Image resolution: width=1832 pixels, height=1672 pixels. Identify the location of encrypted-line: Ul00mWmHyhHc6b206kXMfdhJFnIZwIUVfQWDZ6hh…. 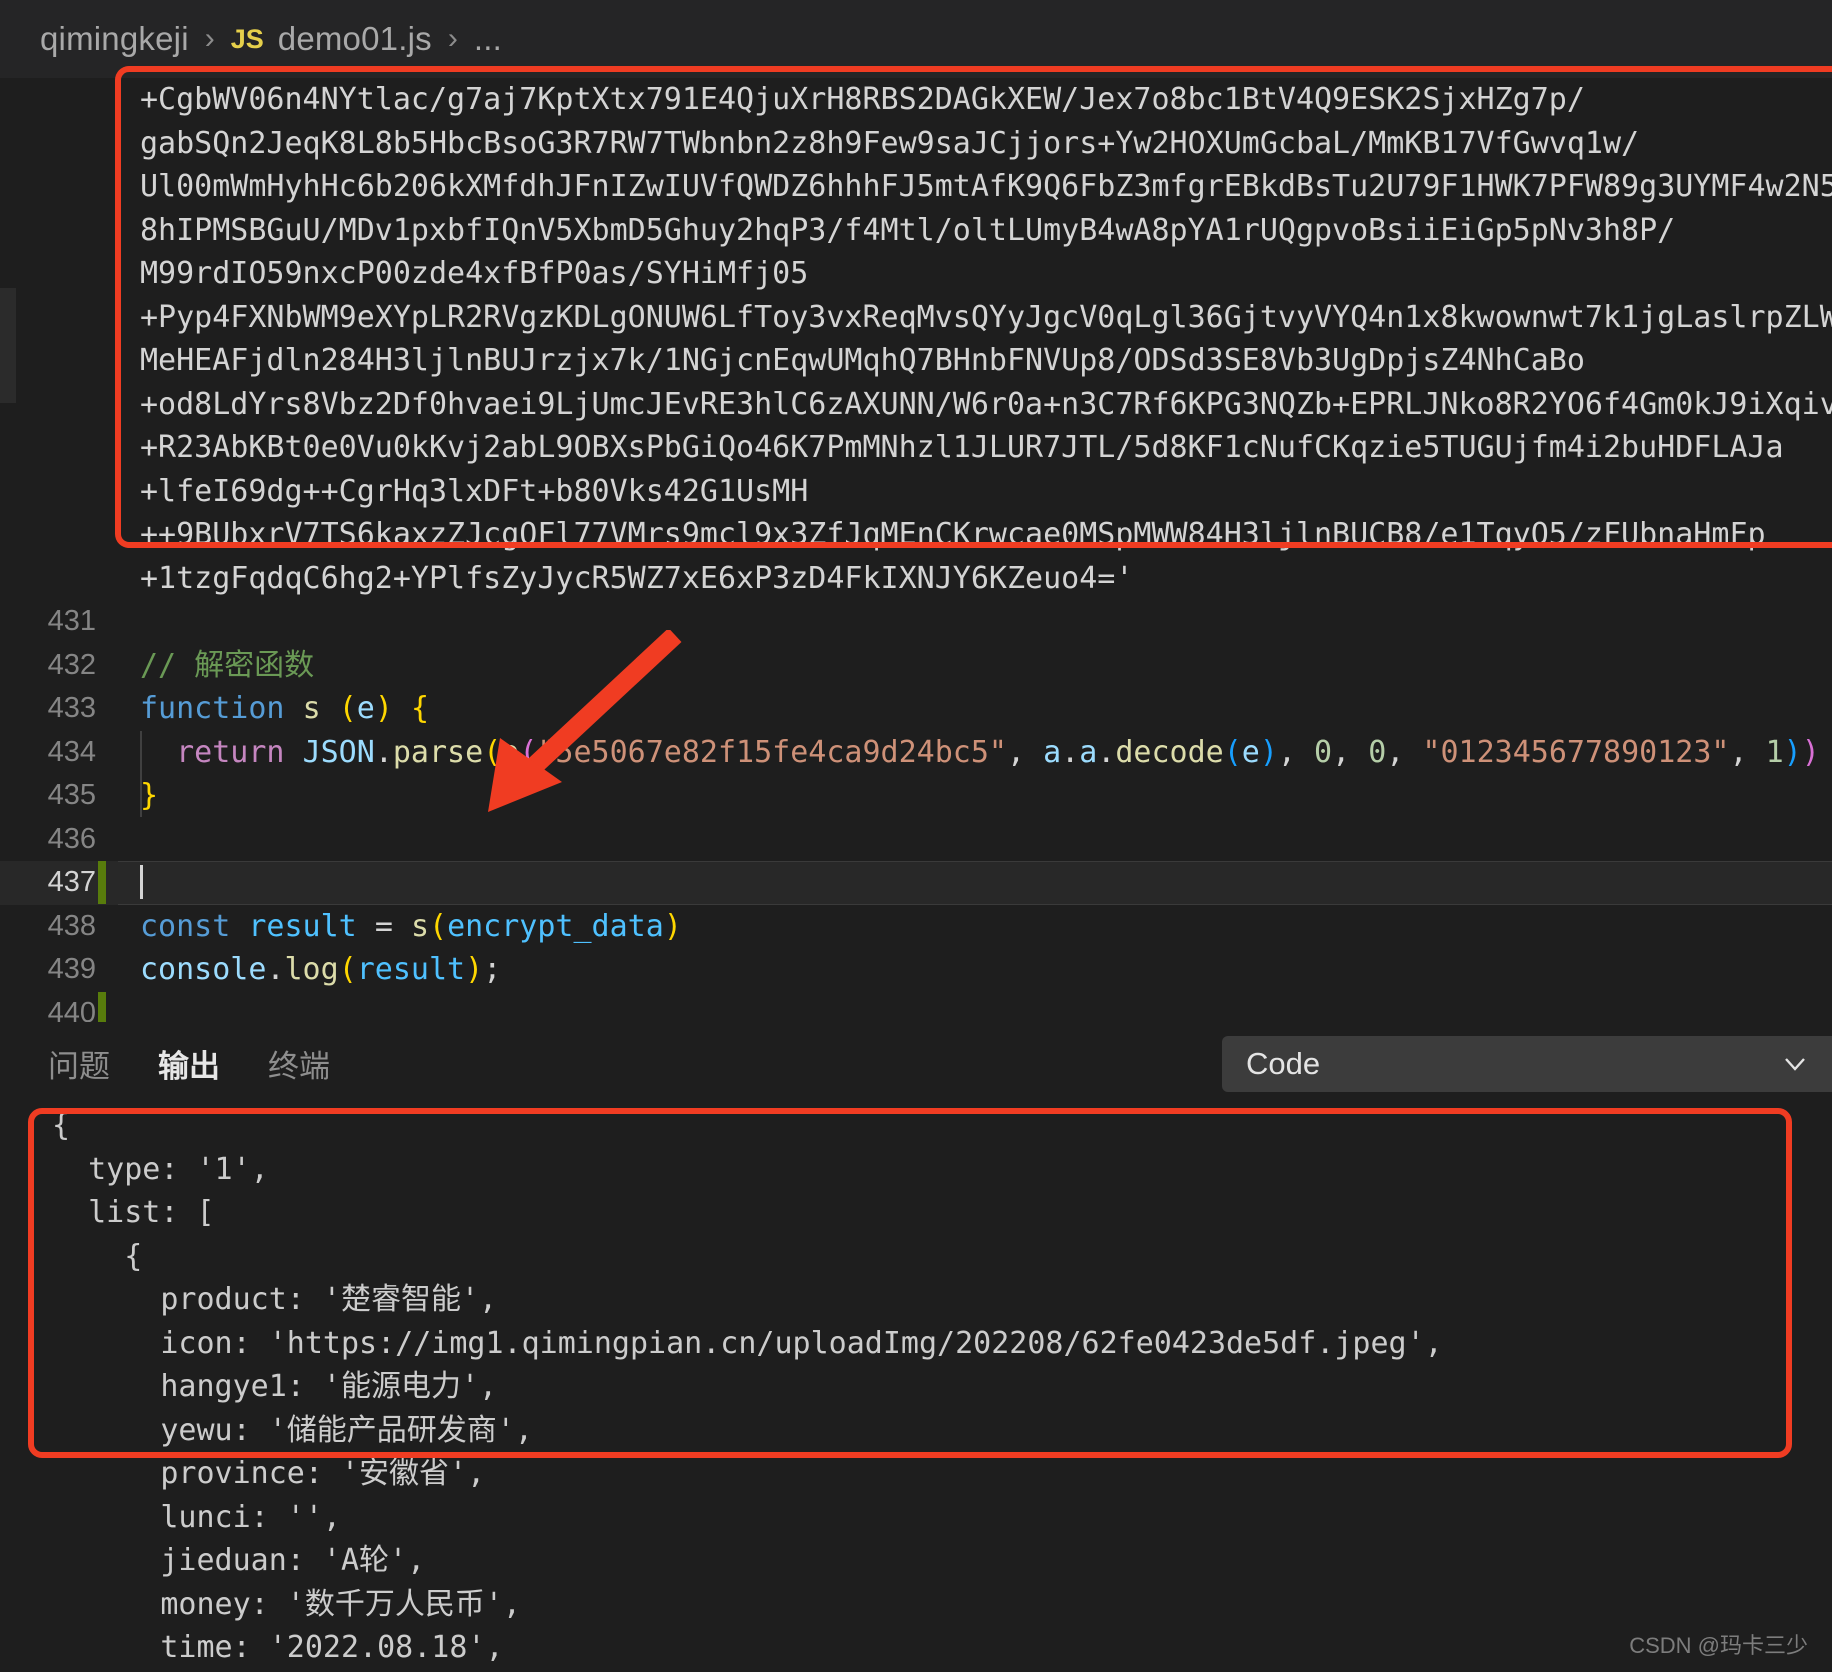
(916, 187).